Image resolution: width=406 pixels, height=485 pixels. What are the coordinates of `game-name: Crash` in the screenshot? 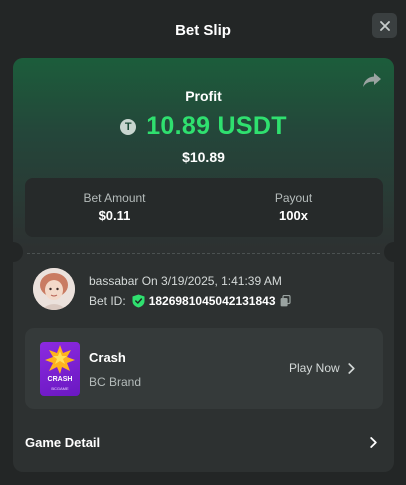 It's located at (107, 357).